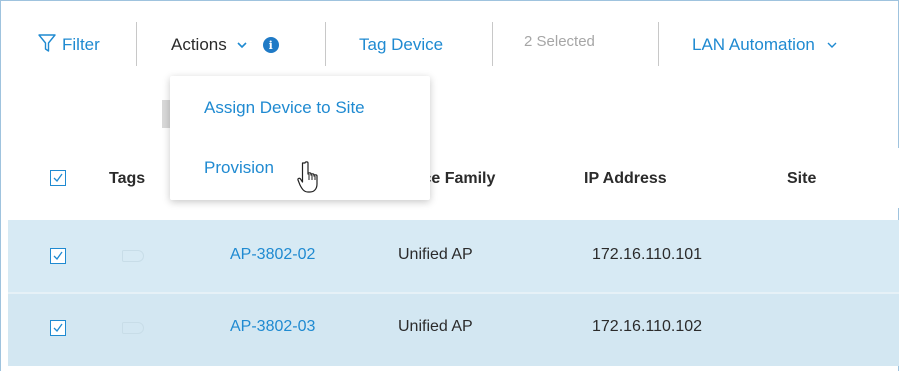 The height and width of the screenshot is (372, 899). I want to click on filter-button: Filter, so click(69, 45).